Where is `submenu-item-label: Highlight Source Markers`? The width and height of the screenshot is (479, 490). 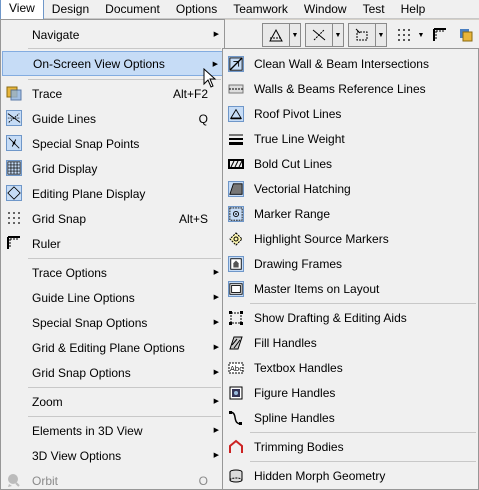
submenu-item-label: Highlight Source Markers is located at coordinates (321, 239).